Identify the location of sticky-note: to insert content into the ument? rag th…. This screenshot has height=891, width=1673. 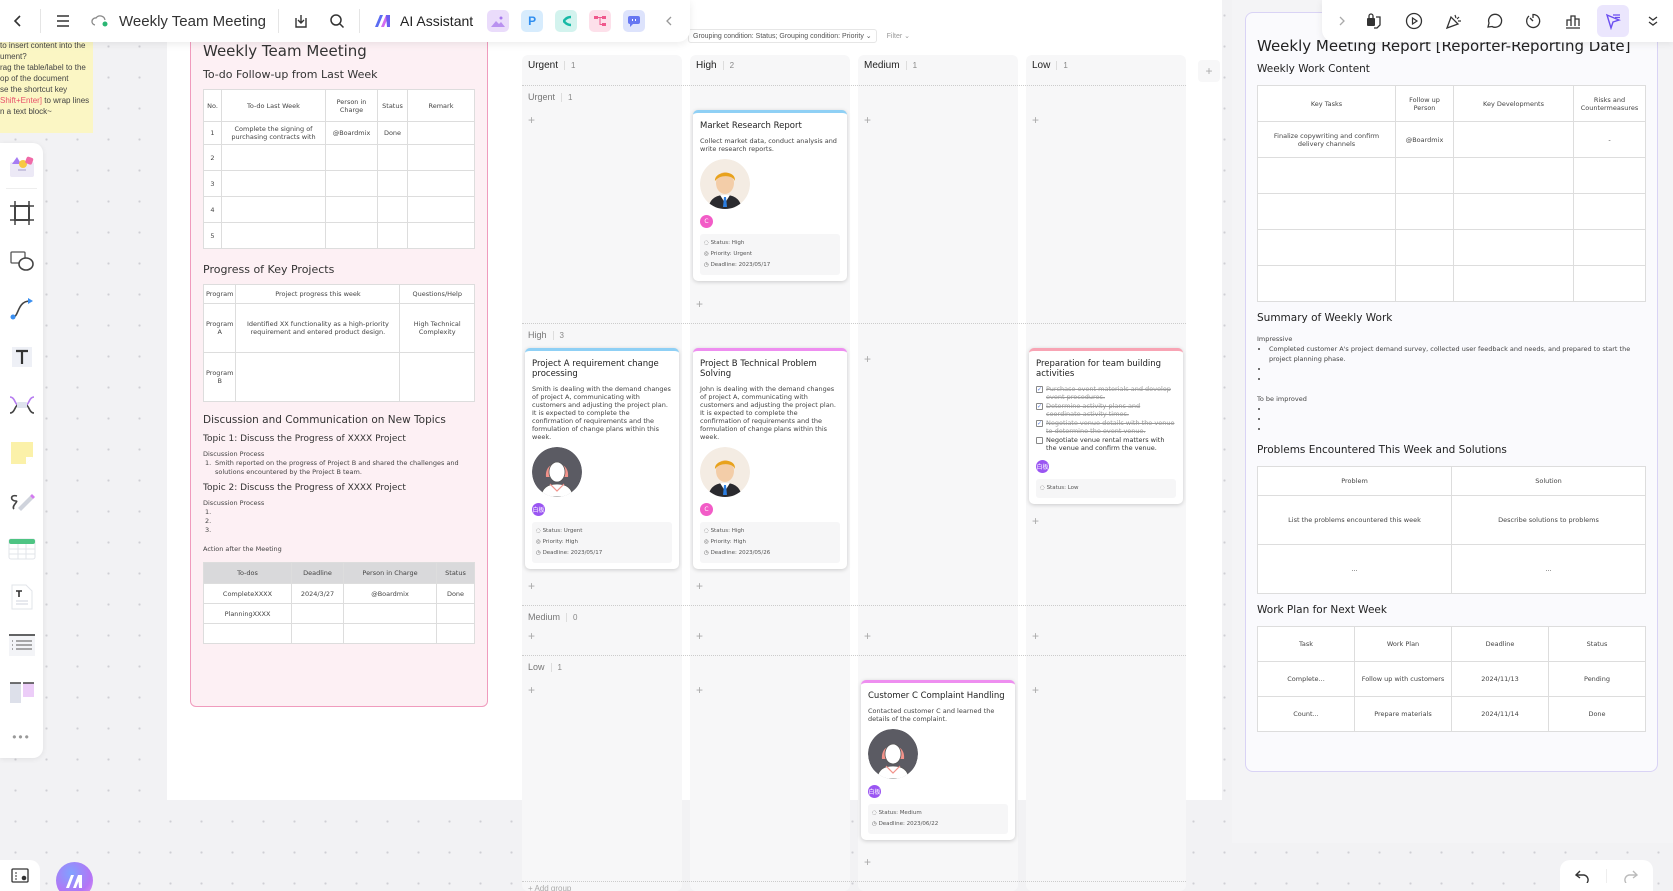
(46, 85).